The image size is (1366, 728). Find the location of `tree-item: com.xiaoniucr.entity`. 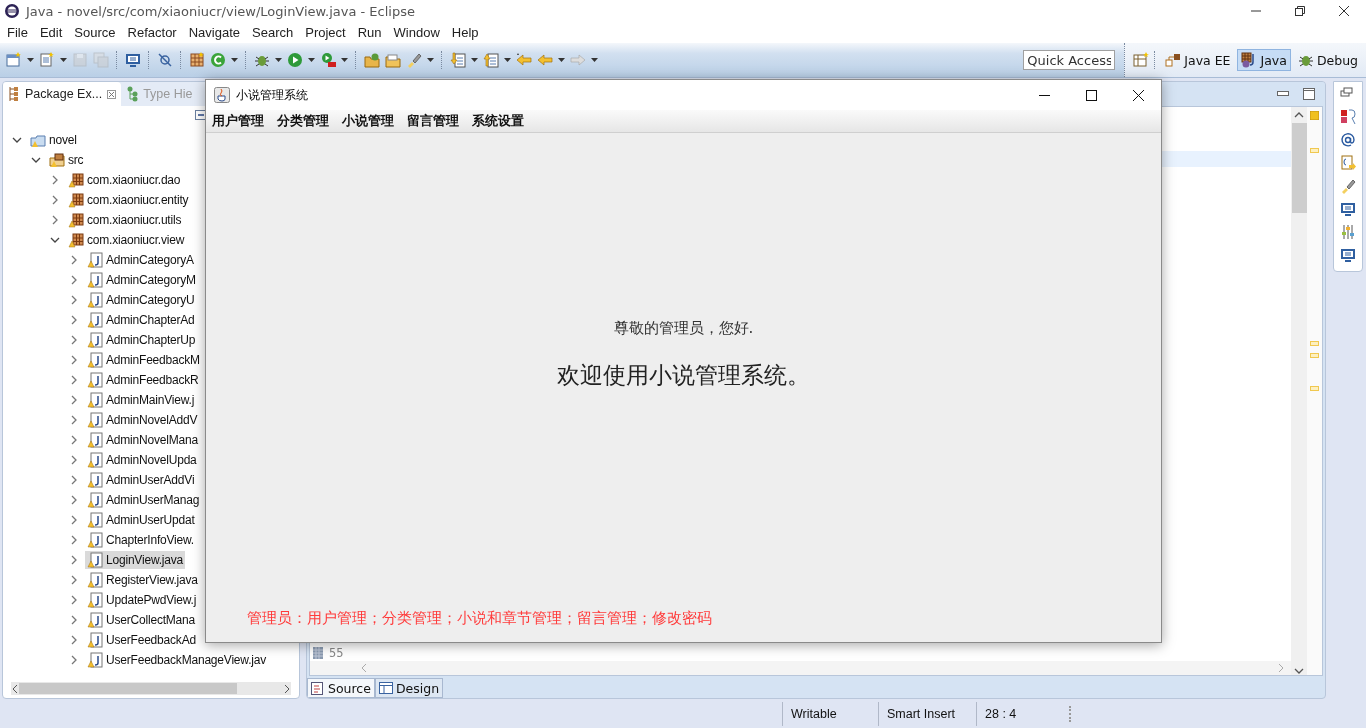

tree-item: com.xiaoniucr.entity is located at coordinates (128, 200).